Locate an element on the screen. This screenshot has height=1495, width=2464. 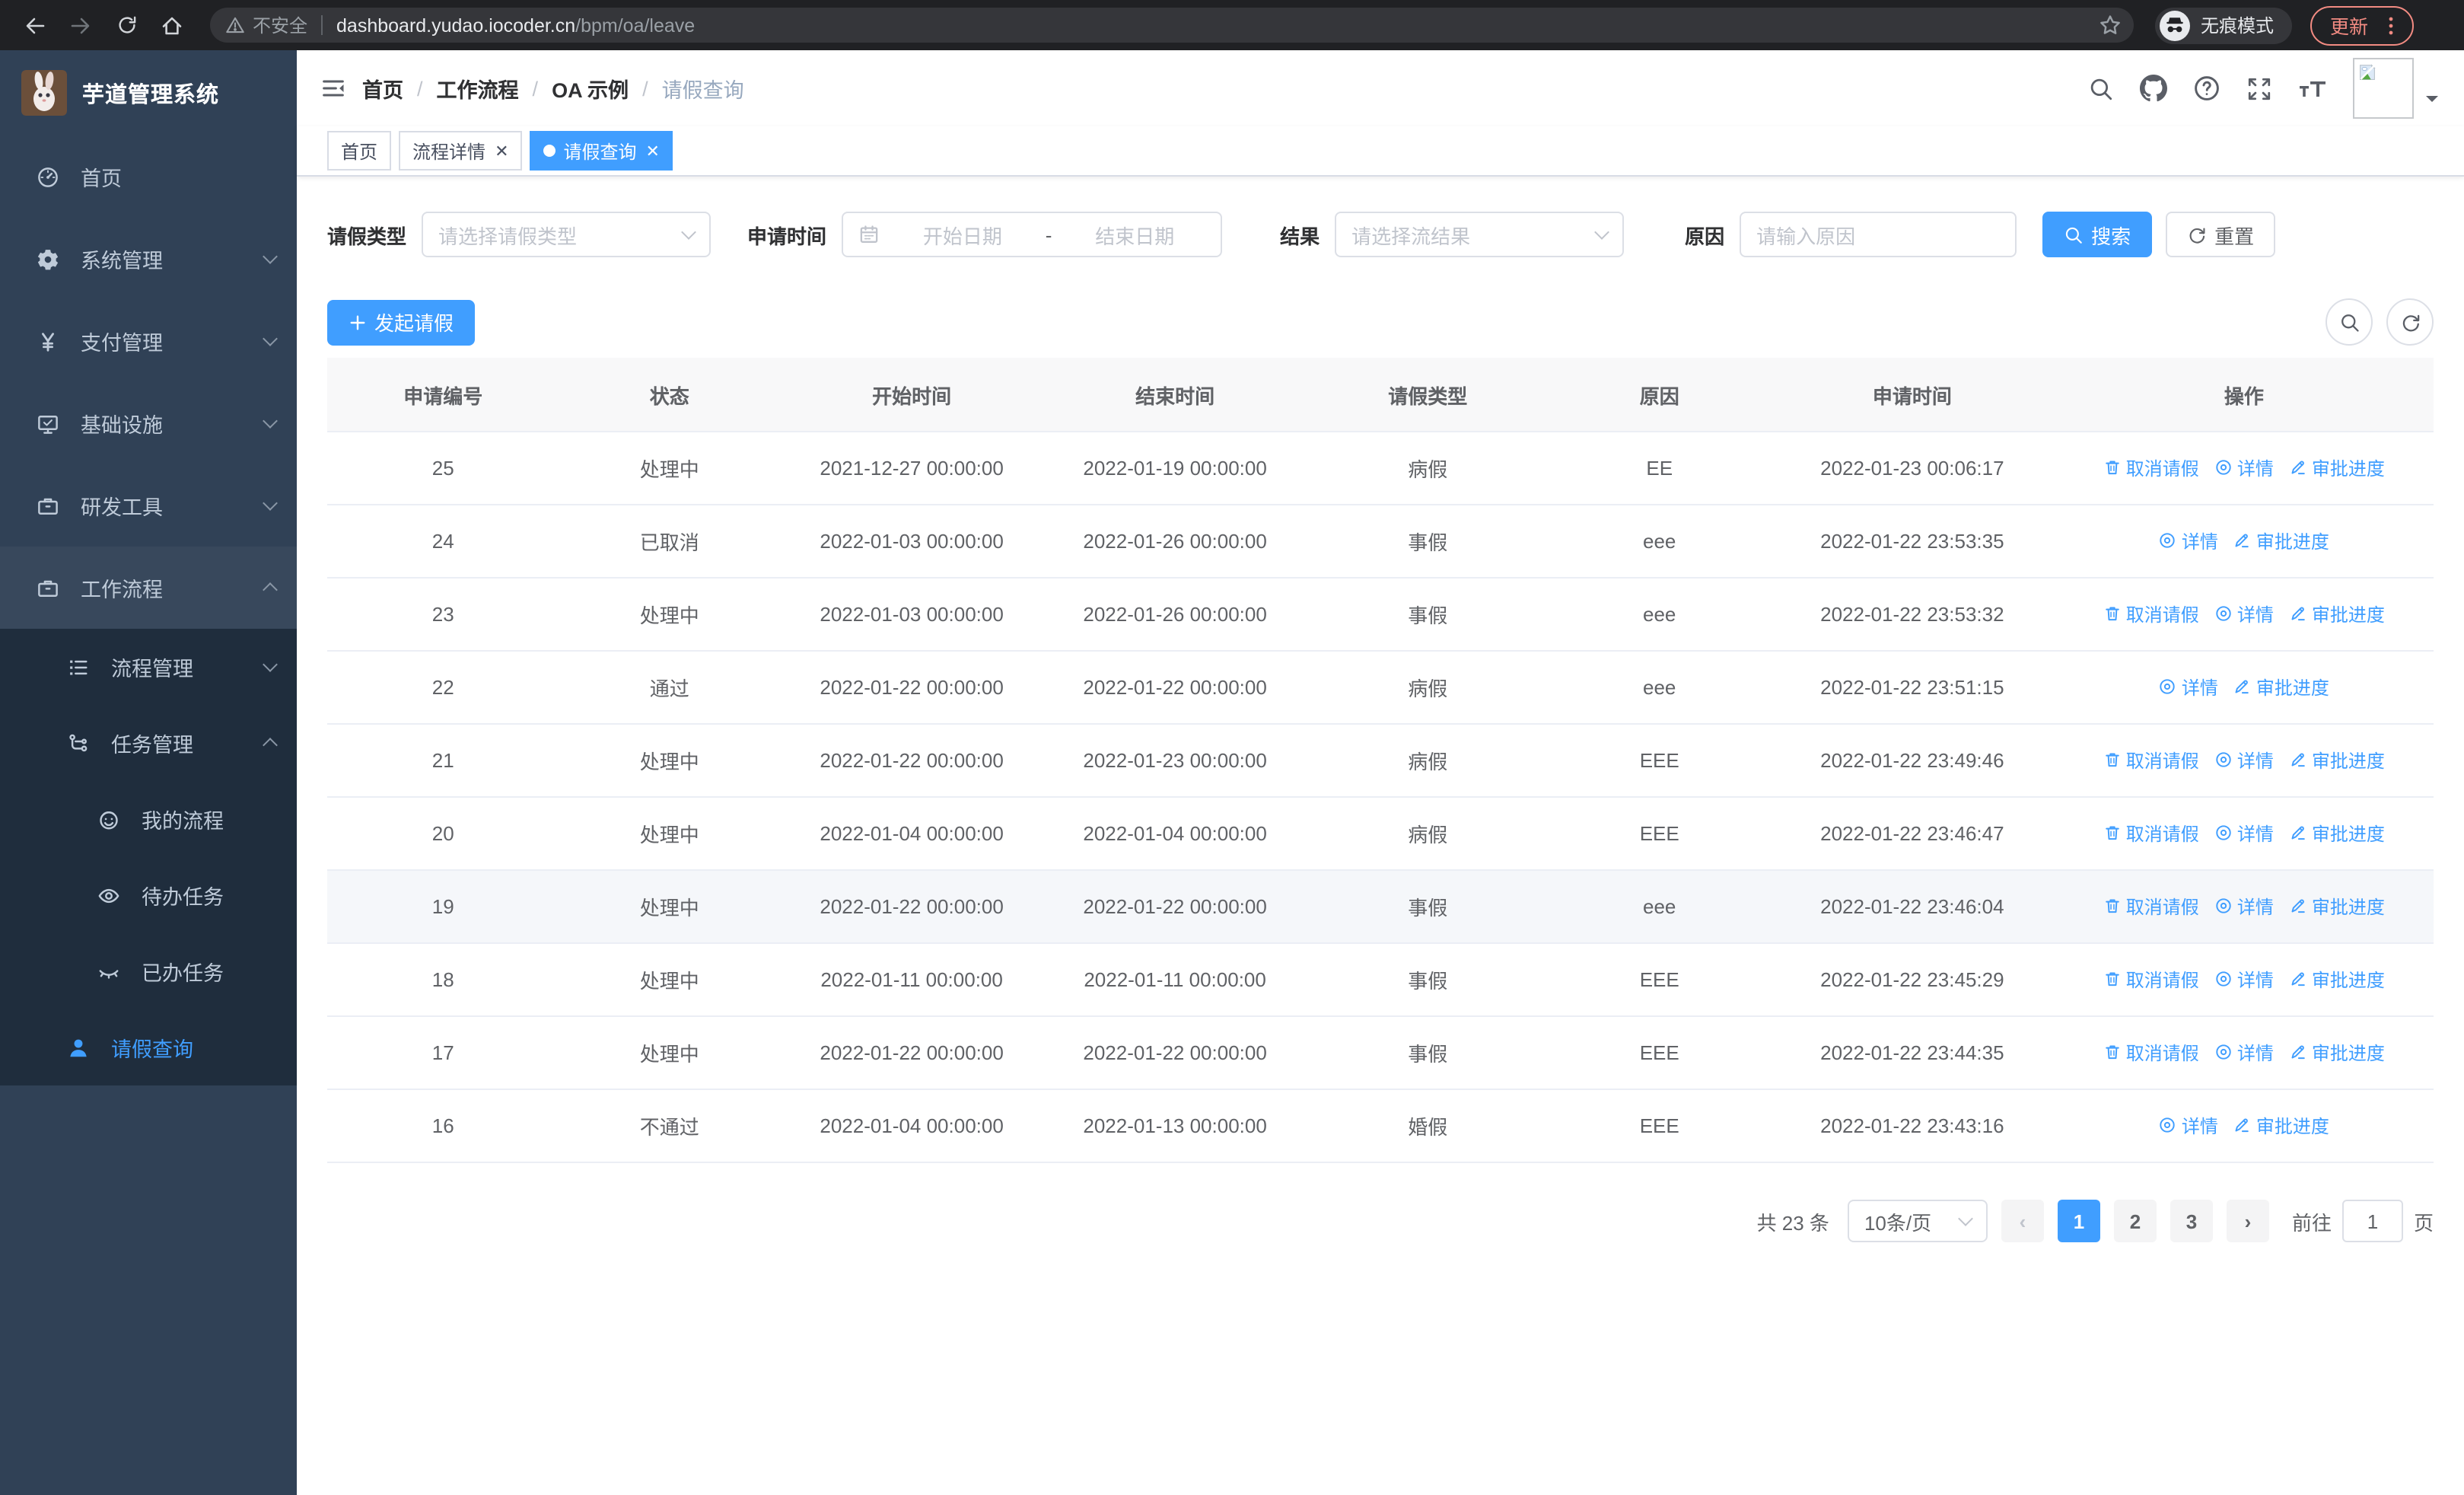
browser-reload-icon is located at coordinates (126, 25).